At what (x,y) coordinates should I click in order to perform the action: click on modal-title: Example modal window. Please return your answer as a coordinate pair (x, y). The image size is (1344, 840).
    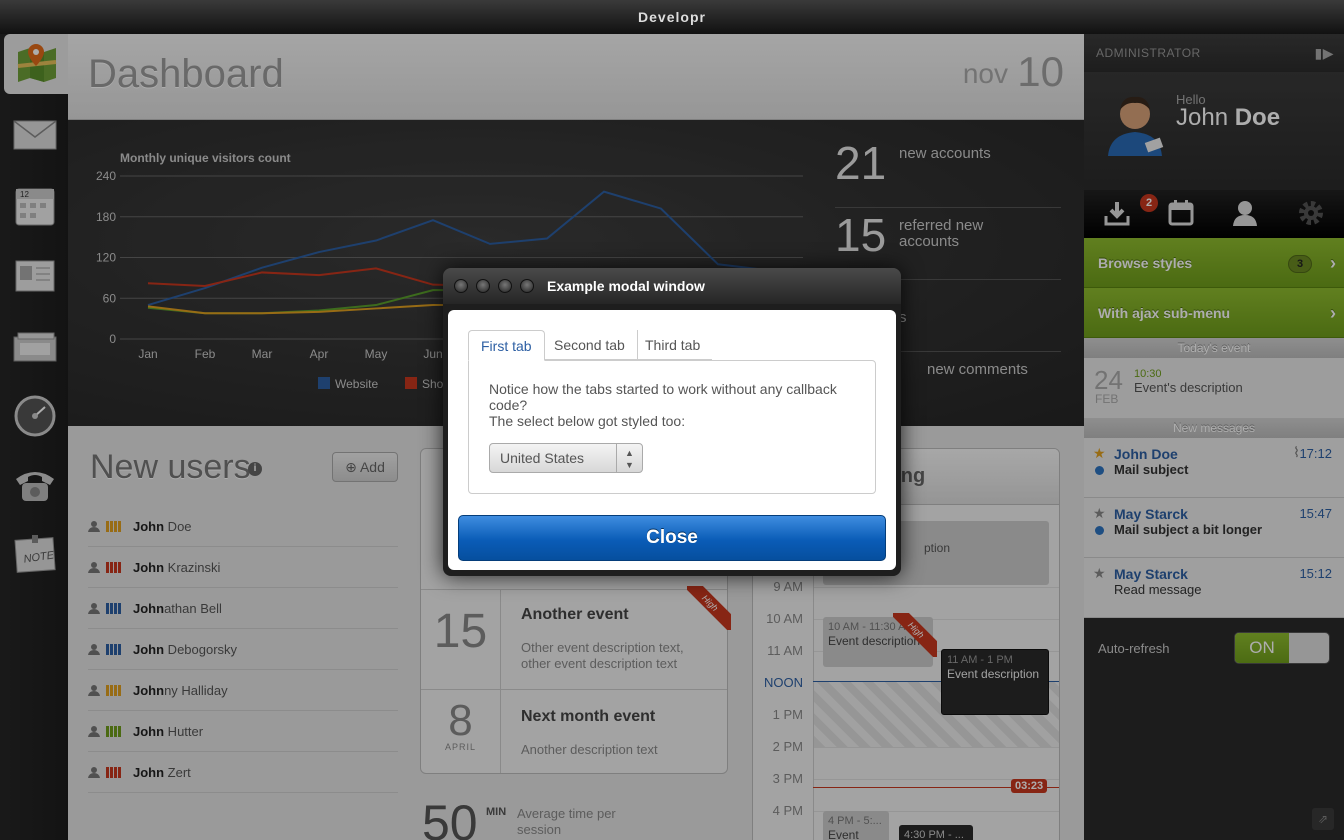
    Looking at the image, I should click on (626, 286).